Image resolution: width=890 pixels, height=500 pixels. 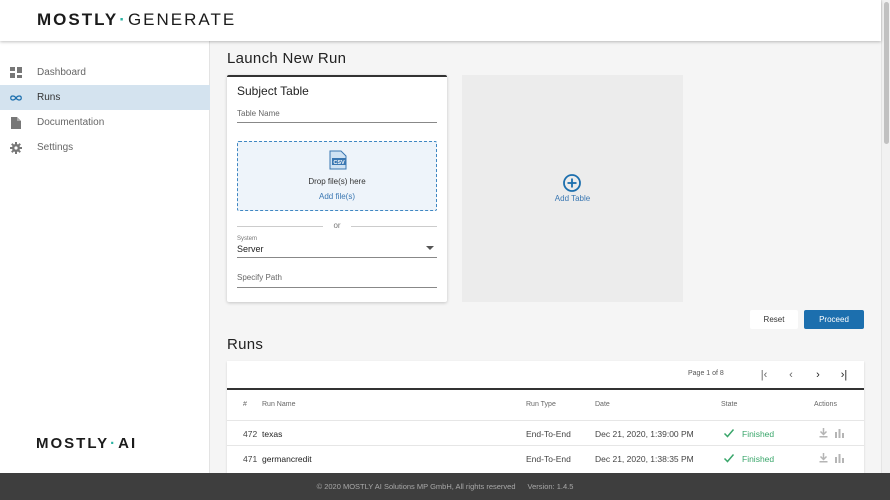 I want to click on logo-part2: AI, so click(x=128, y=443).